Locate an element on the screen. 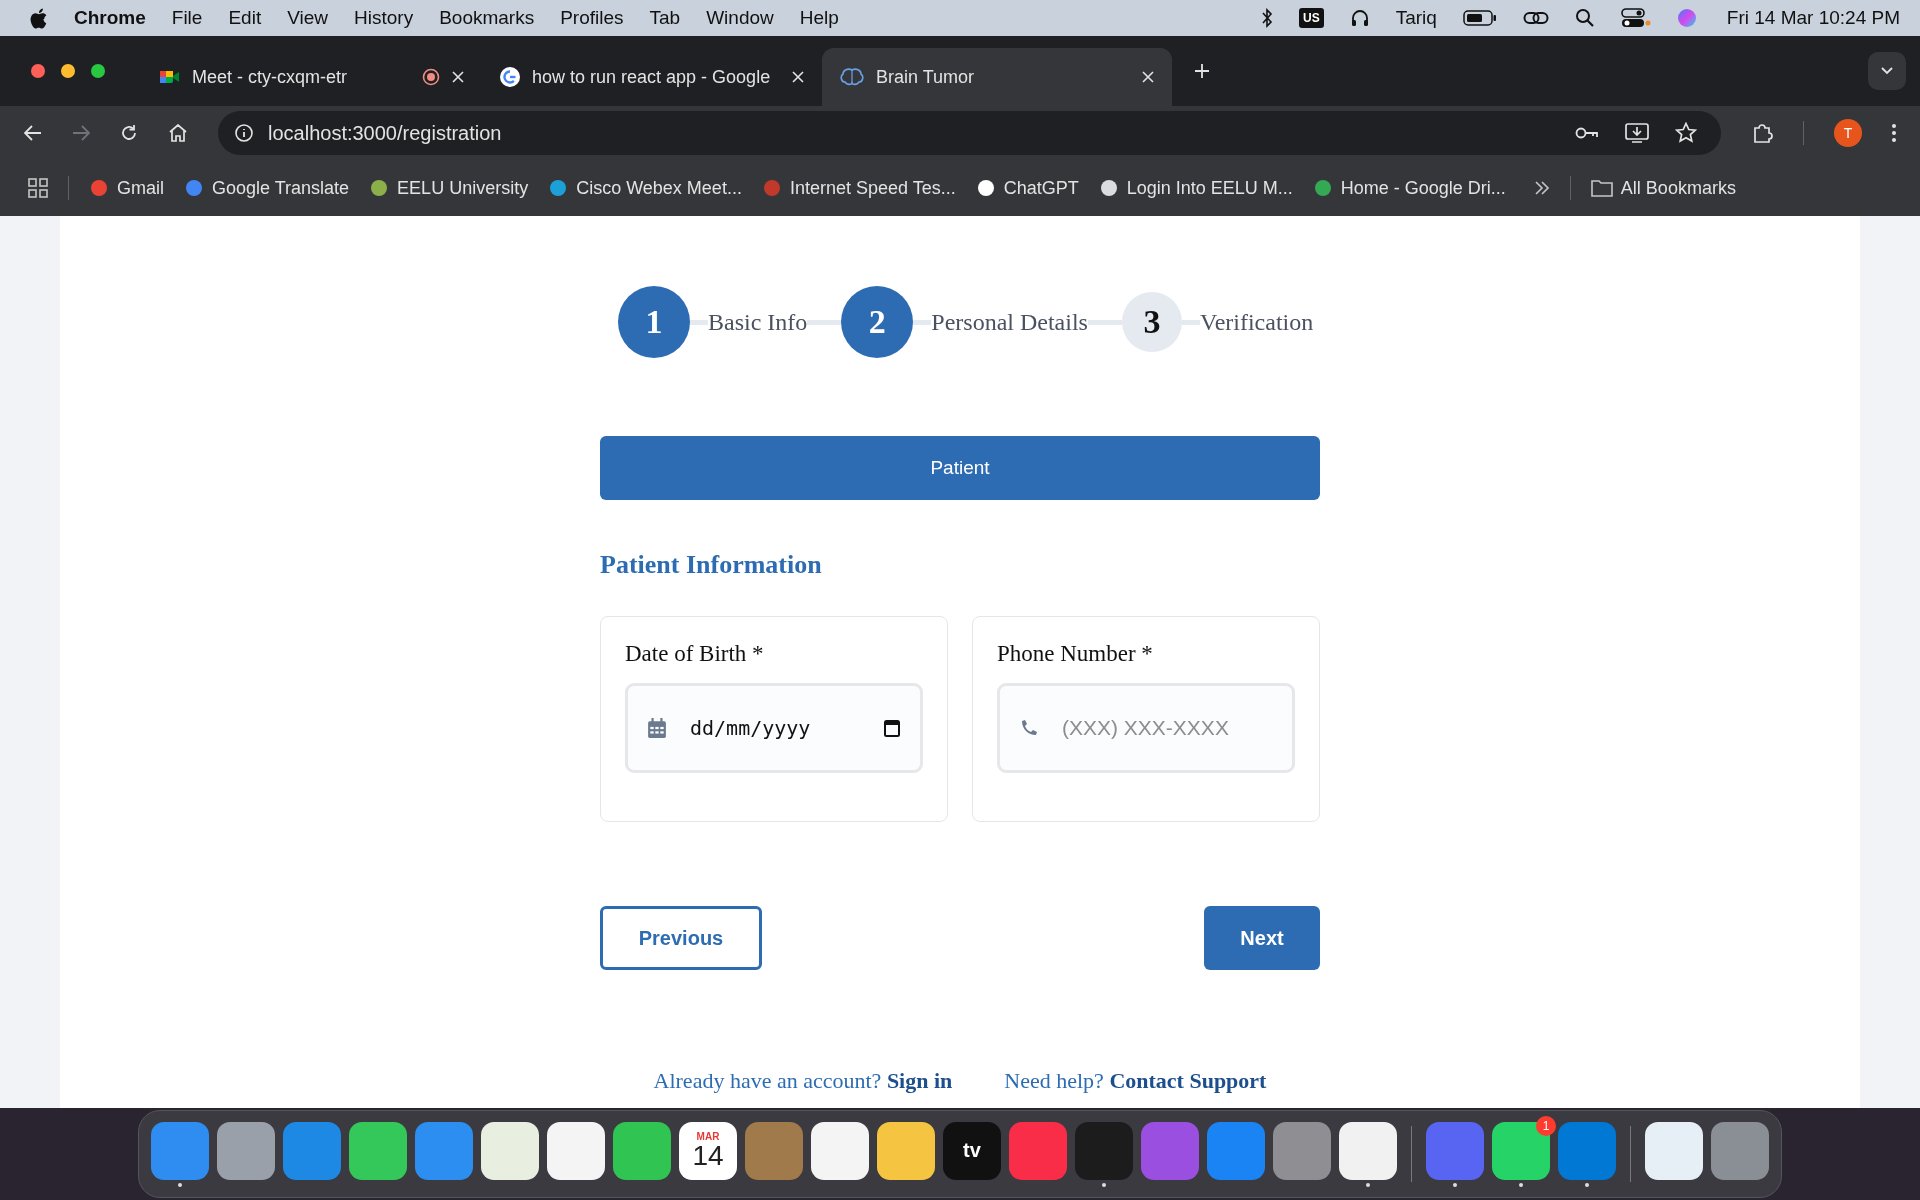  menu-item: Edit is located at coordinates (245, 18).